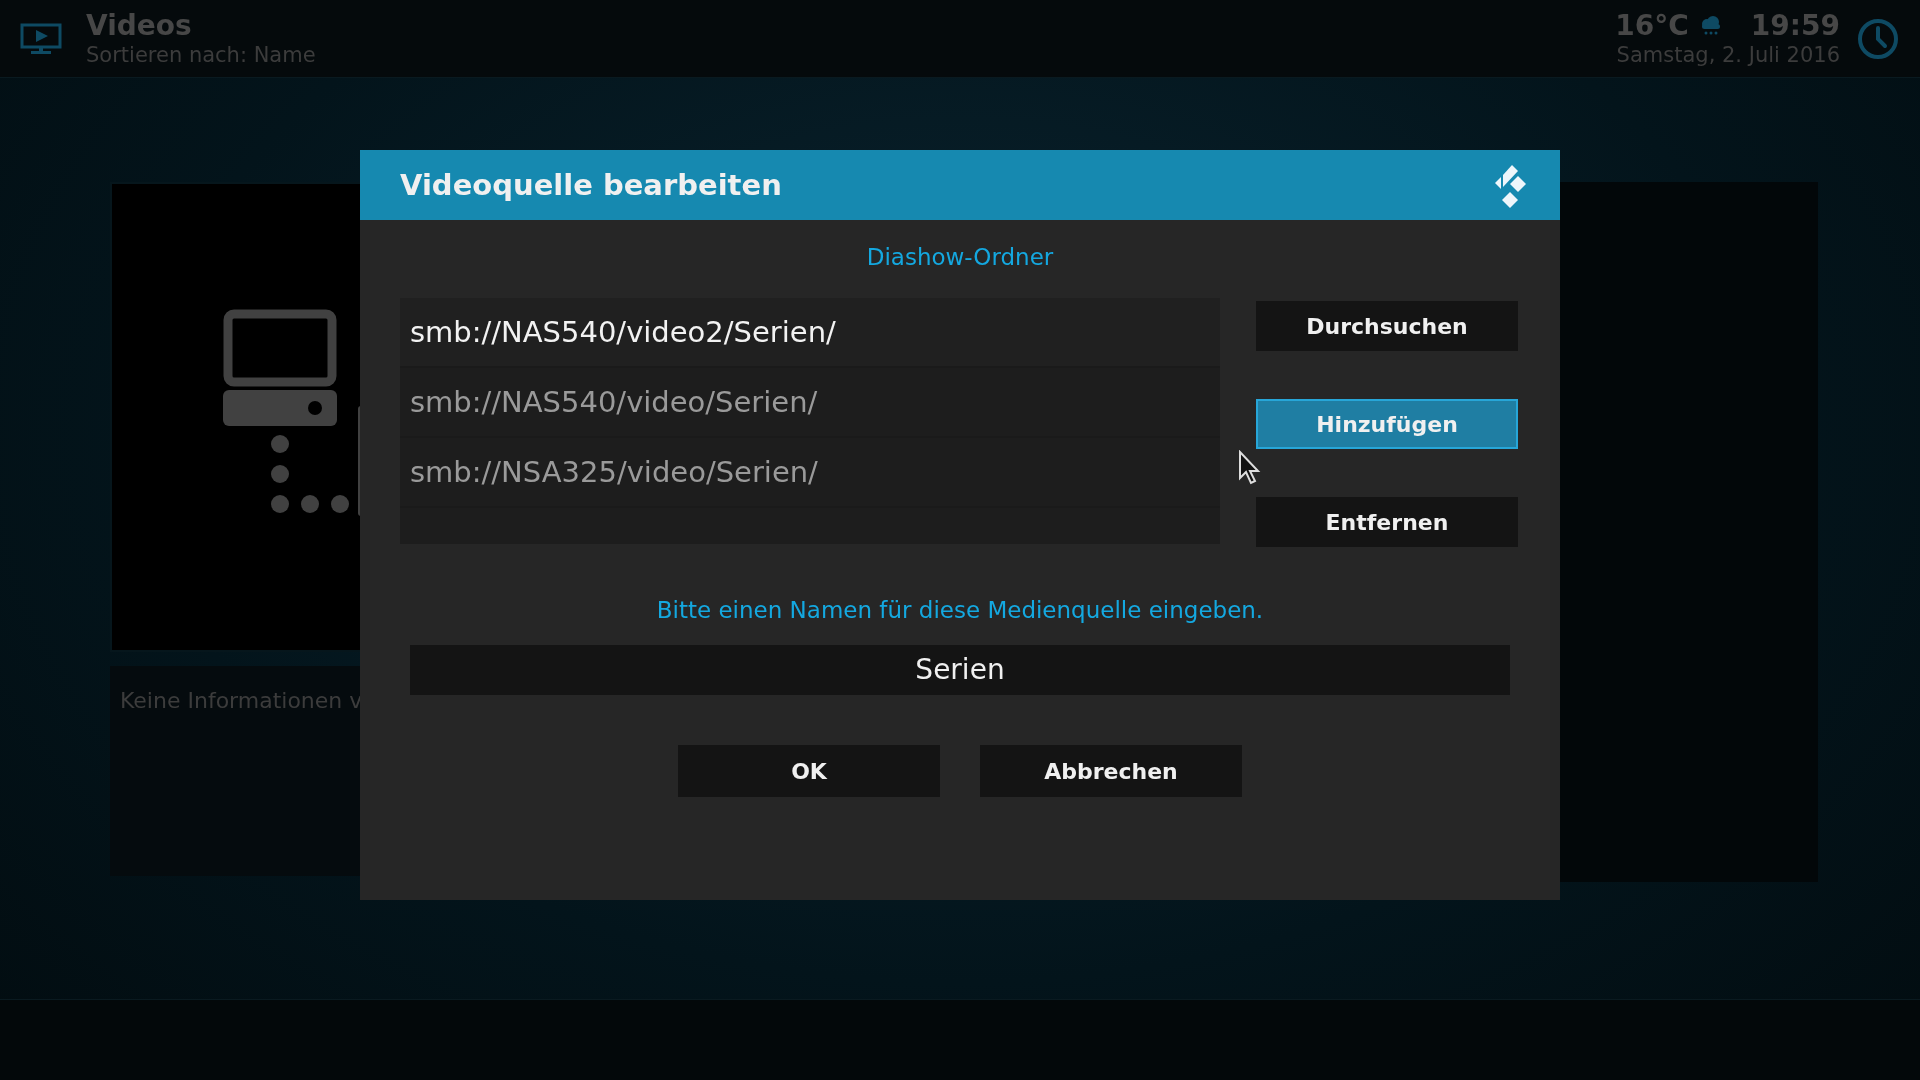  What do you see at coordinates (1387, 326) in the screenshot?
I see `action-button: Durchsuchen` at bounding box center [1387, 326].